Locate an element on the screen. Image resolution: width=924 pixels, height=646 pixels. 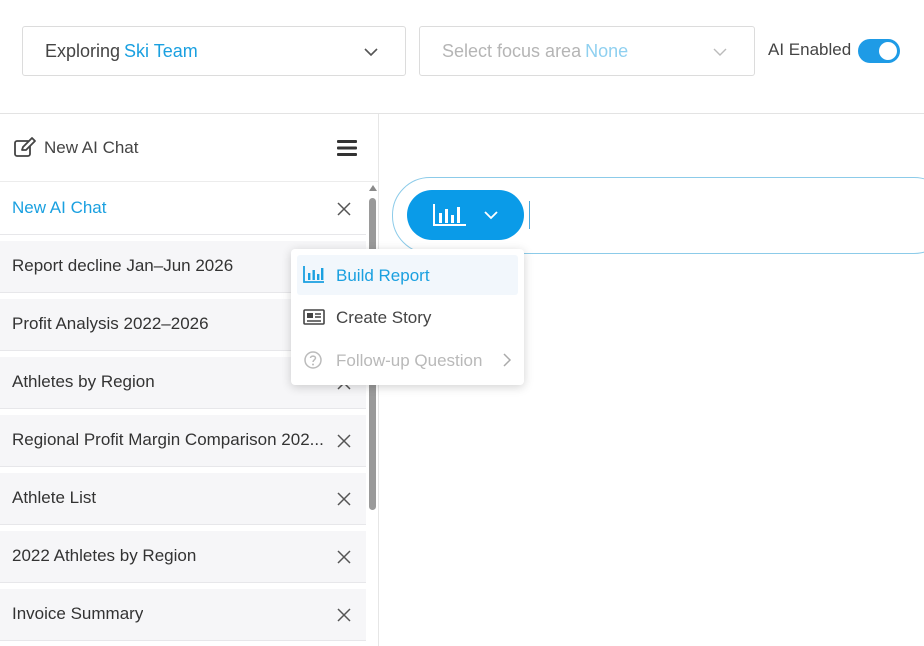
toggle-knob is located at coordinates (888, 51).